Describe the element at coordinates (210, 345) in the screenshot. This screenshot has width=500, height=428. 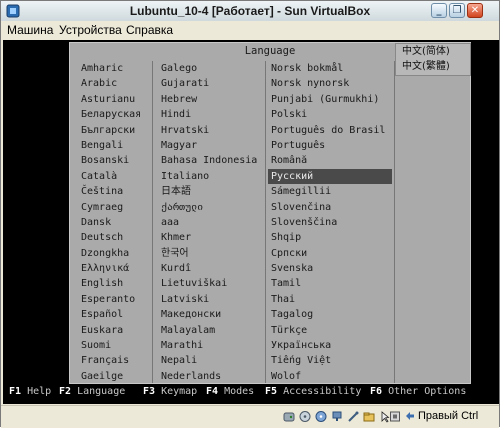
I see `language-option: Marathi` at that location.